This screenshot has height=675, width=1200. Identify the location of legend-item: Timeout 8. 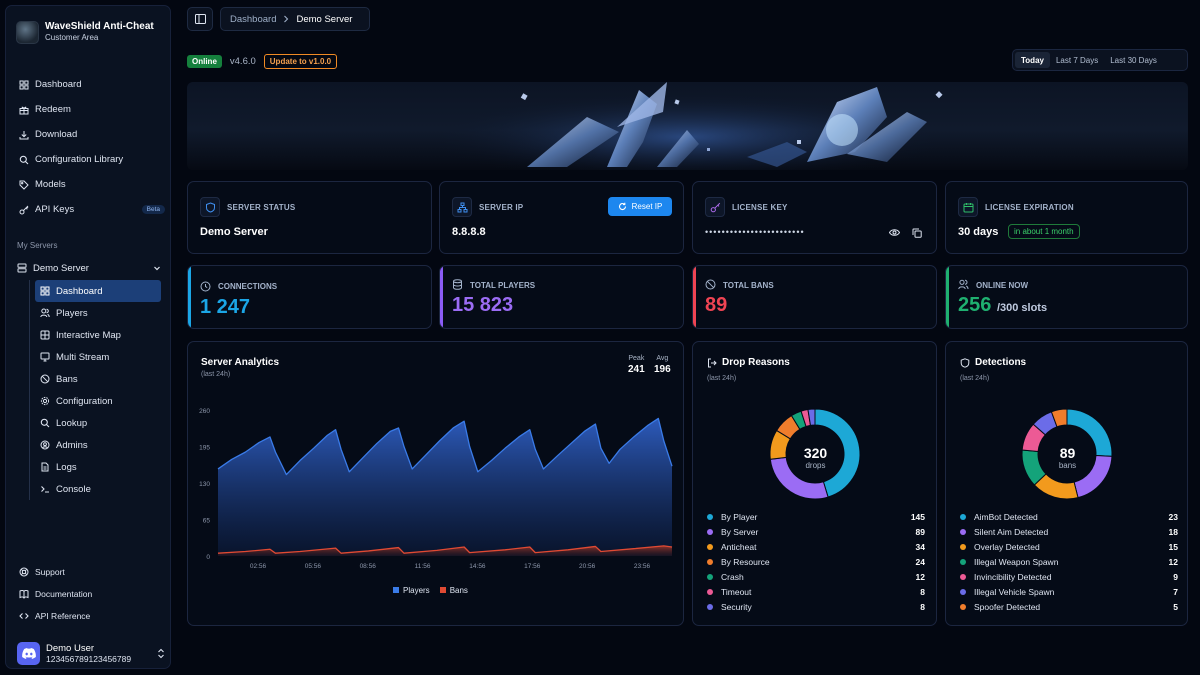
(816, 591).